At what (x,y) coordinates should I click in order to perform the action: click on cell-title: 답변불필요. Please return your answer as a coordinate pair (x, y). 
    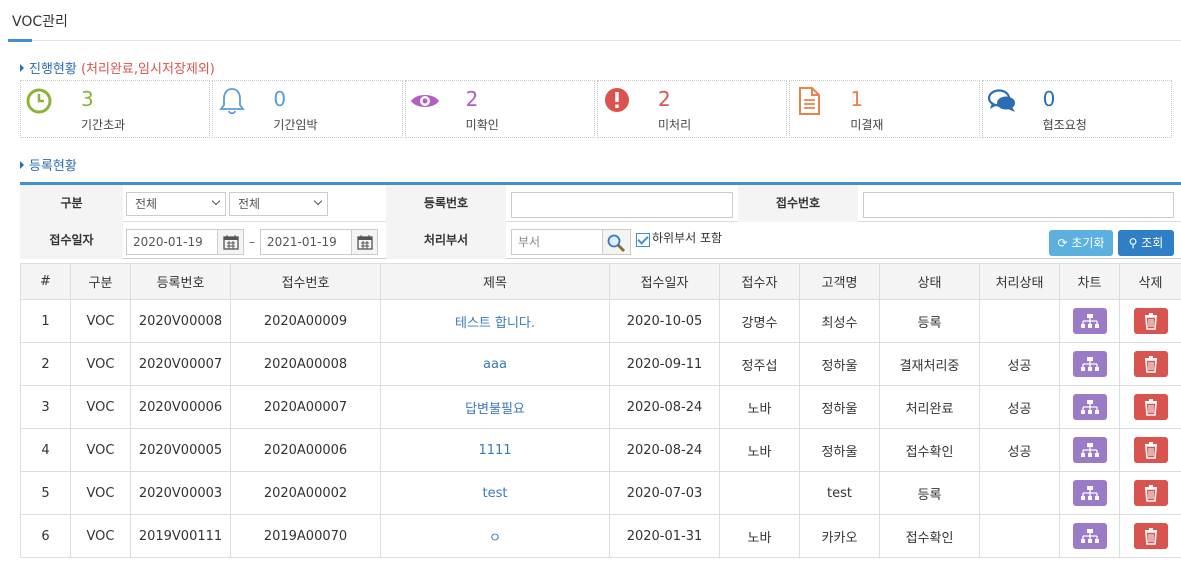
    Looking at the image, I should click on (495, 407).